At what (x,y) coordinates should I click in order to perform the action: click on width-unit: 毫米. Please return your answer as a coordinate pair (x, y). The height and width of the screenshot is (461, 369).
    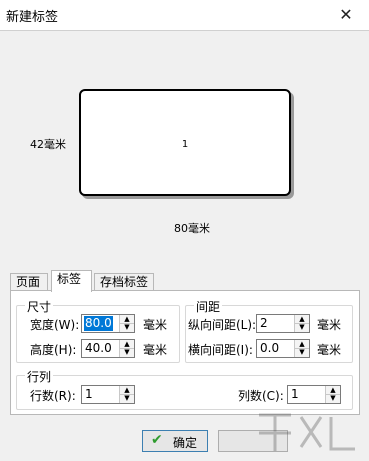
    Looking at the image, I should click on (155, 325).